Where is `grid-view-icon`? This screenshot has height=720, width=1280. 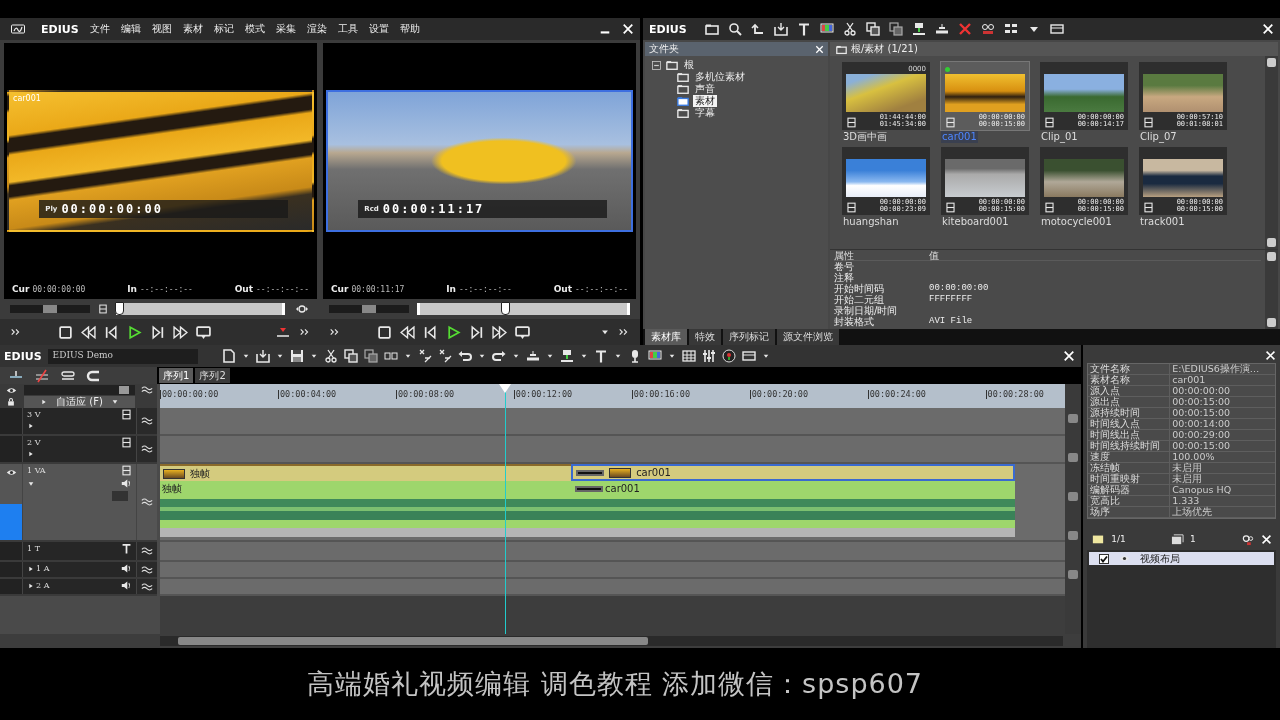 grid-view-icon is located at coordinates (1010, 29).